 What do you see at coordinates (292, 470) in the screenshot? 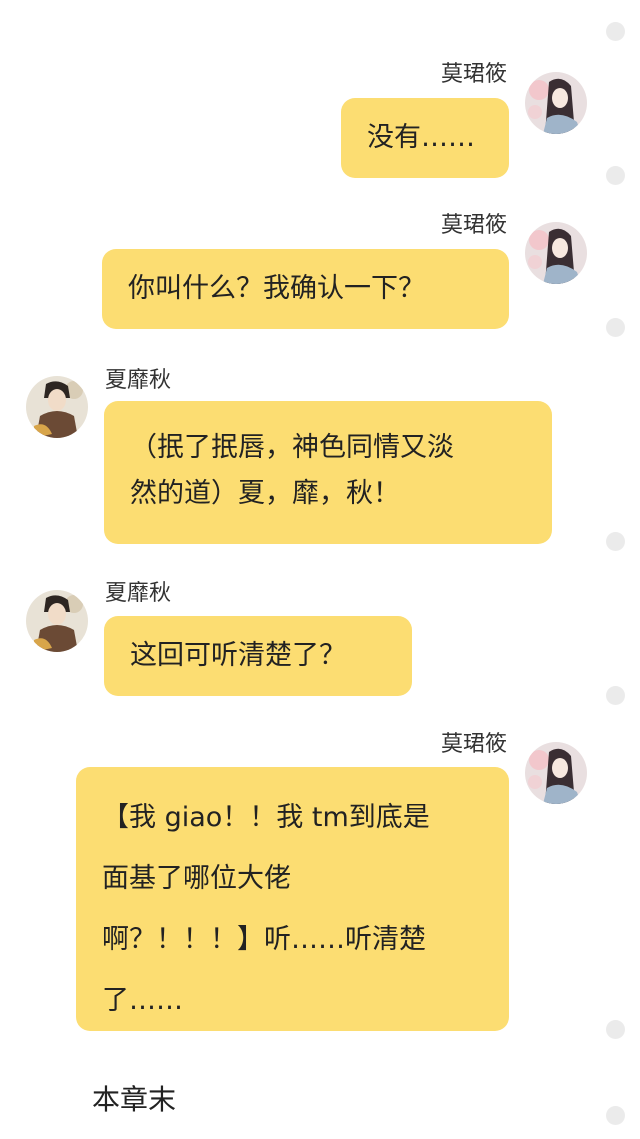
I see `message-text: （抿了抿唇，神色同情又淡 然的道）夏，靡，秋！` at bounding box center [292, 470].